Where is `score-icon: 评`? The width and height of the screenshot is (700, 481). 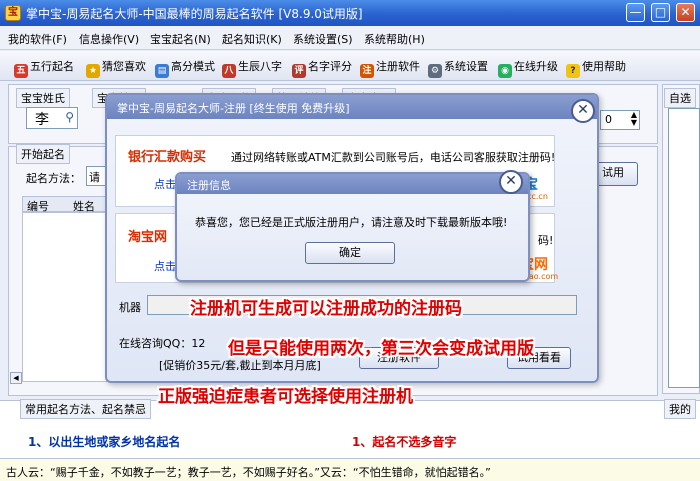 score-icon: 评 is located at coordinates (299, 71).